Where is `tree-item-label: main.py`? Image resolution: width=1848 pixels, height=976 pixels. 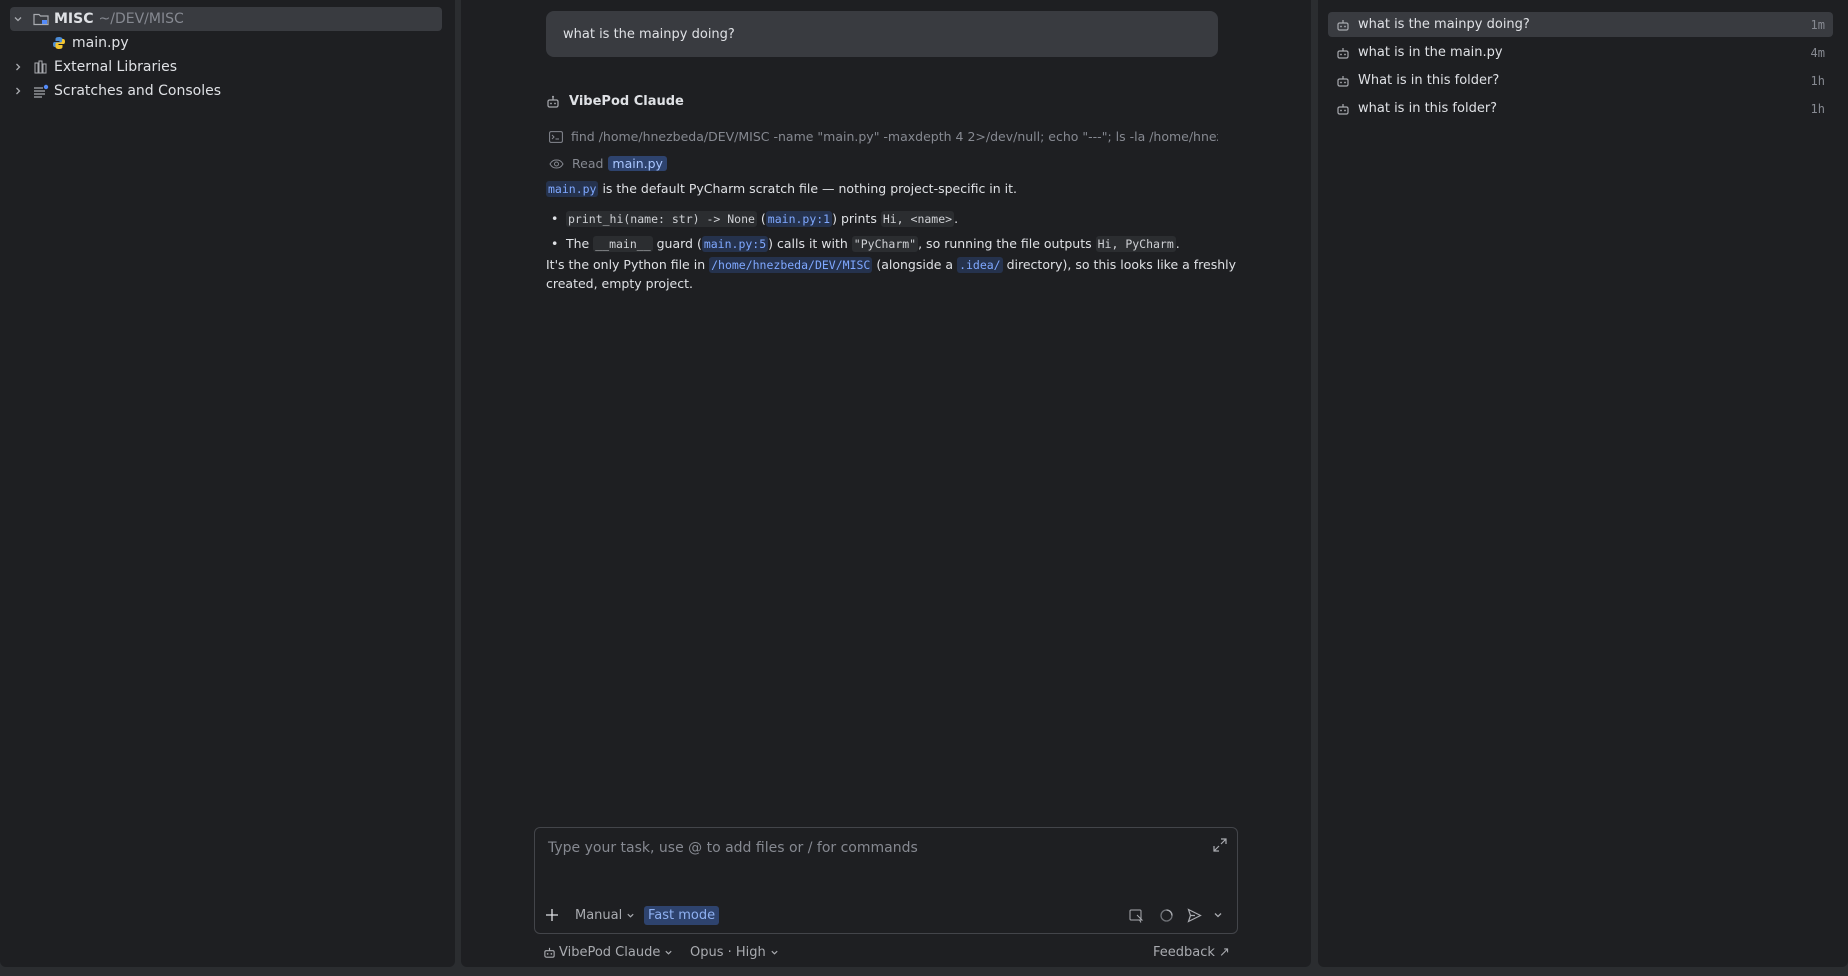
tree-item-label: main.py is located at coordinates (100, 43).